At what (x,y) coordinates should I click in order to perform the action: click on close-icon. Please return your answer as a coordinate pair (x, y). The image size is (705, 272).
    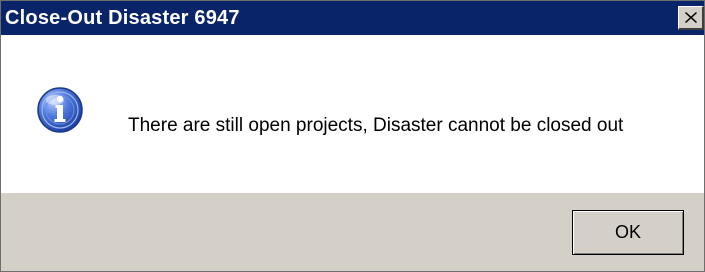
    Looking at the image, I should click on (691, 17).